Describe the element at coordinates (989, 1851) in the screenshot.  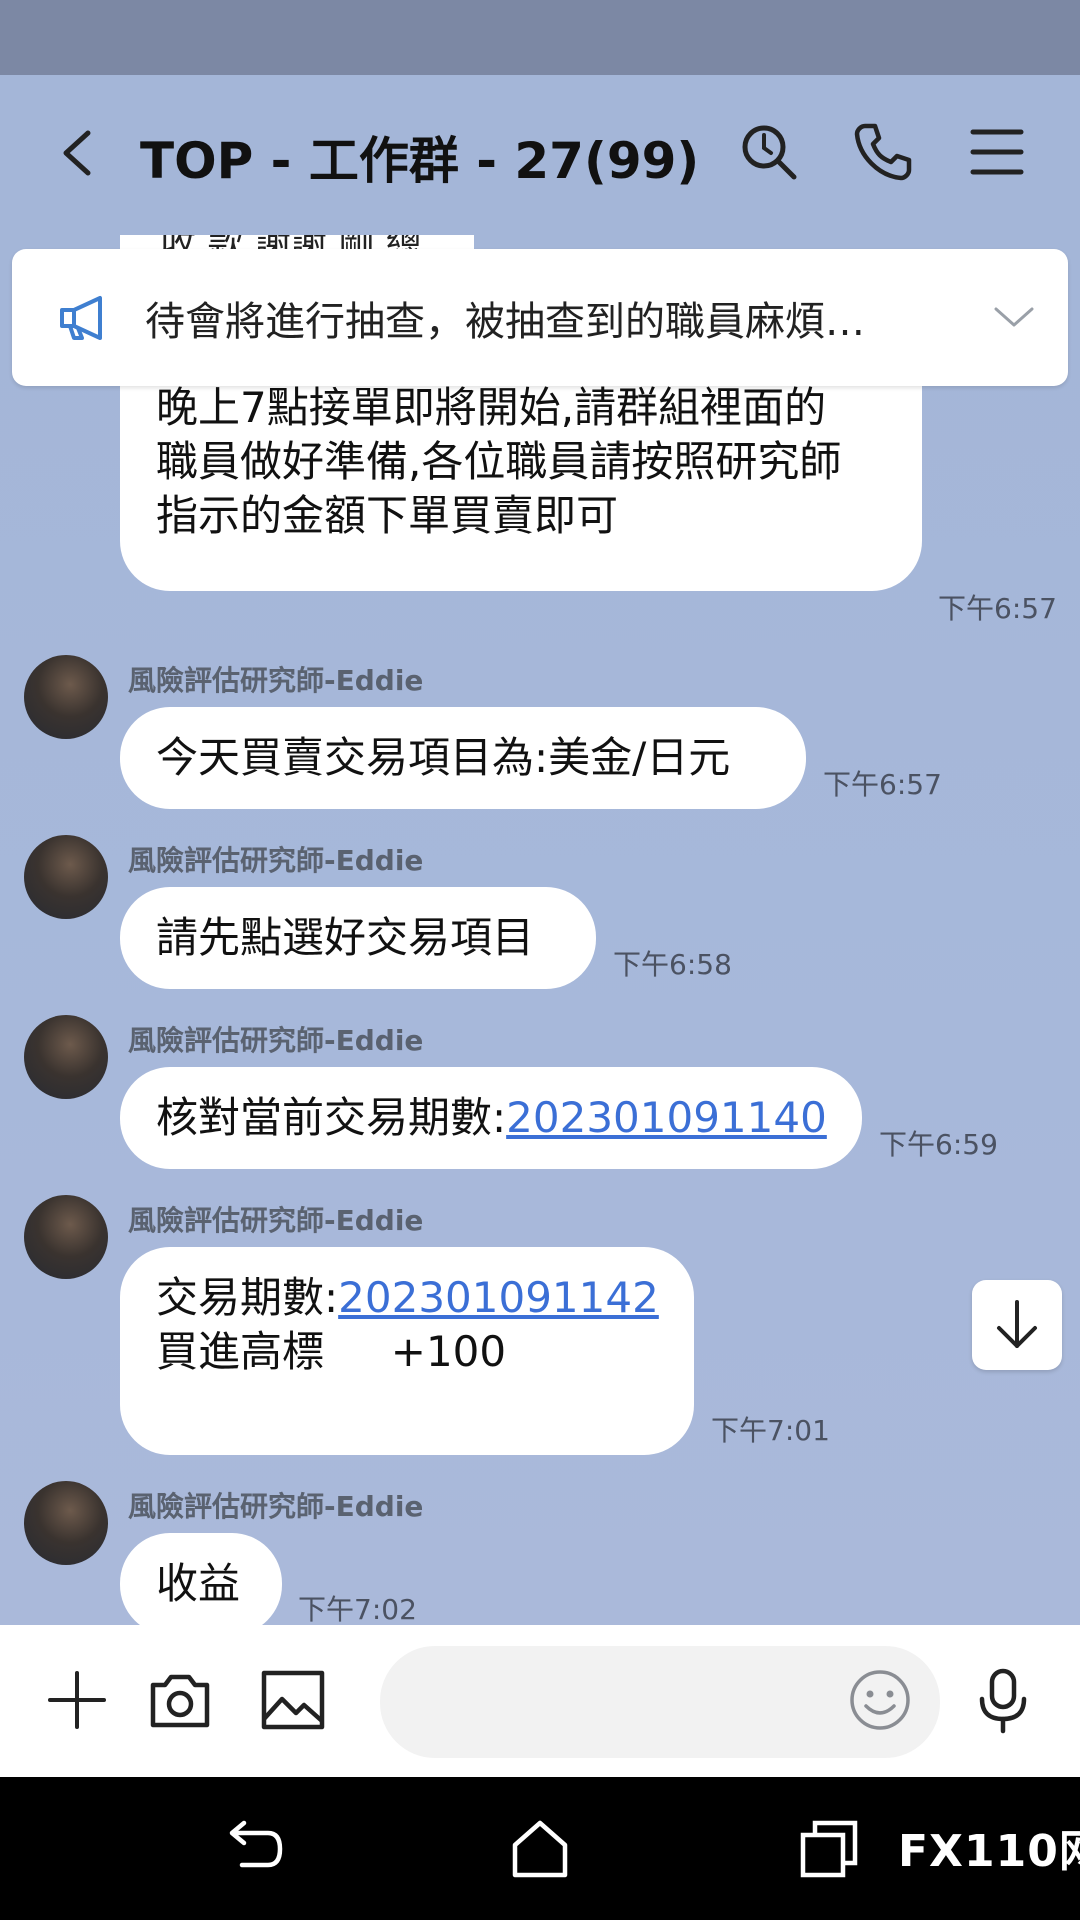
I see `watermark-logo: FX110网` at that location.